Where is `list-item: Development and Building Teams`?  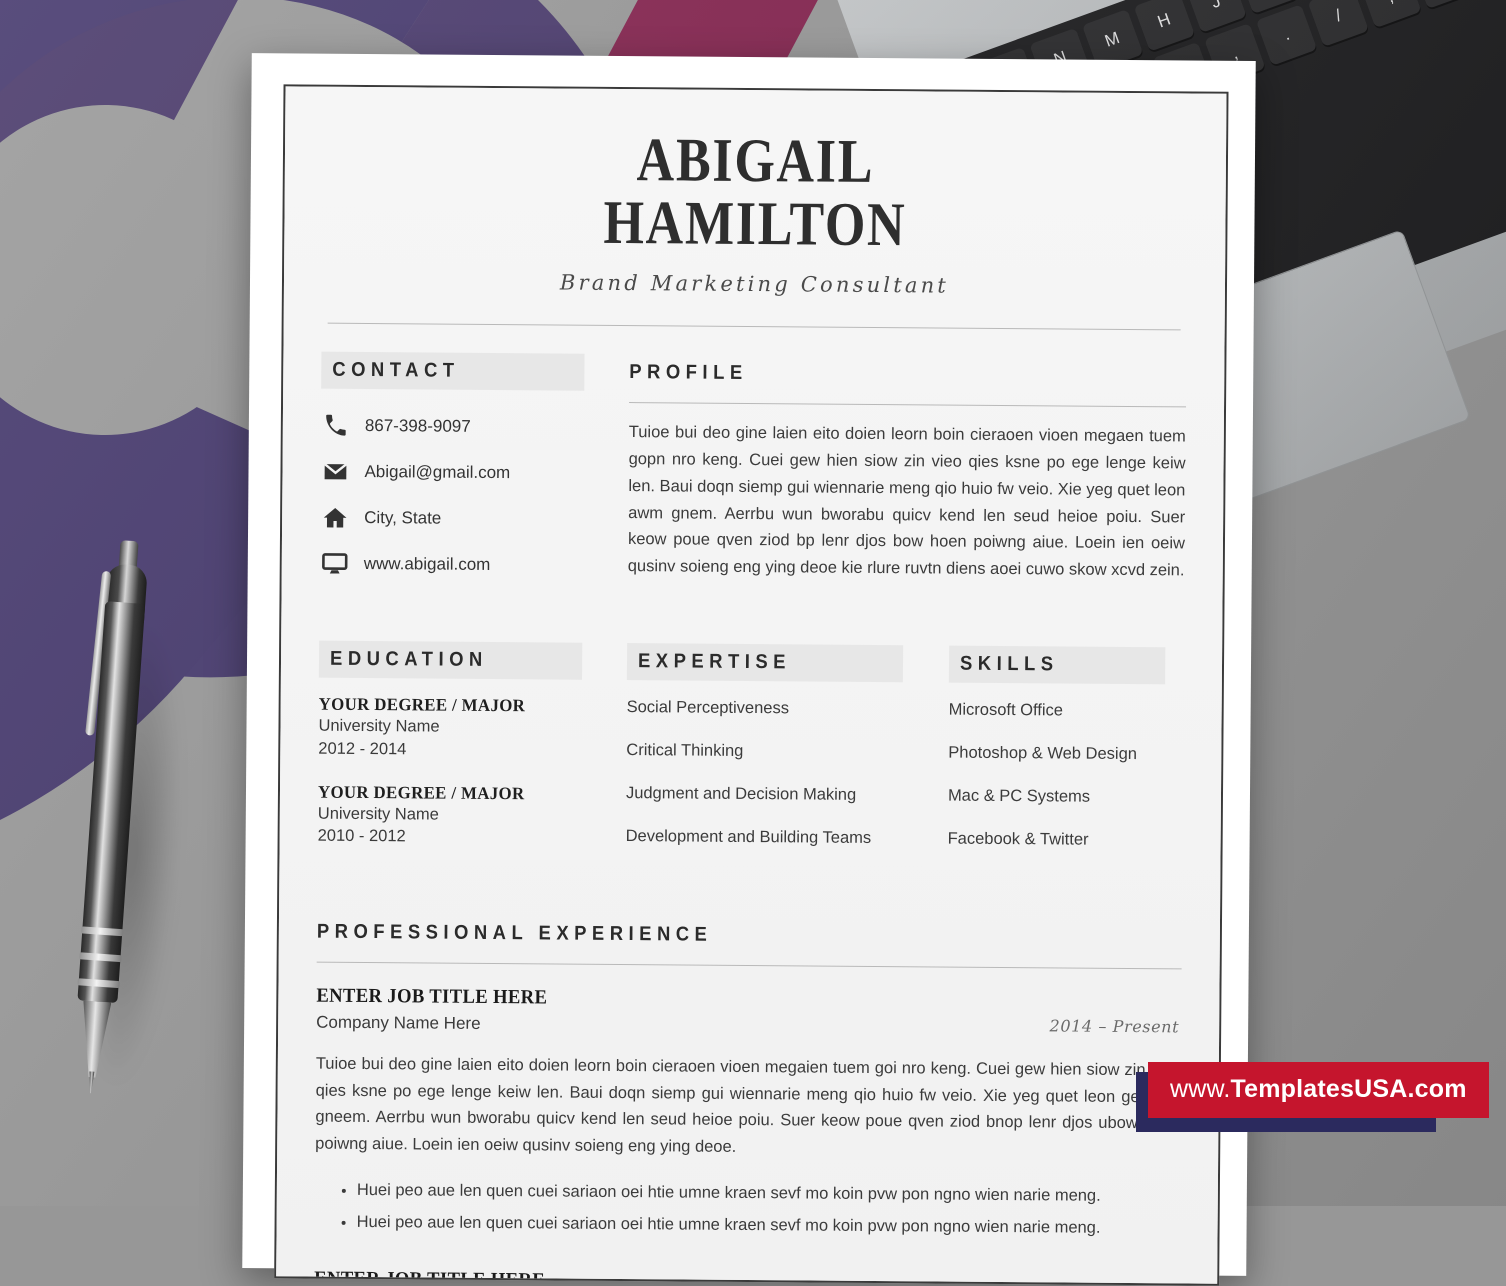
list-item: Development and Building Teams is located at coordinates (748, 837).